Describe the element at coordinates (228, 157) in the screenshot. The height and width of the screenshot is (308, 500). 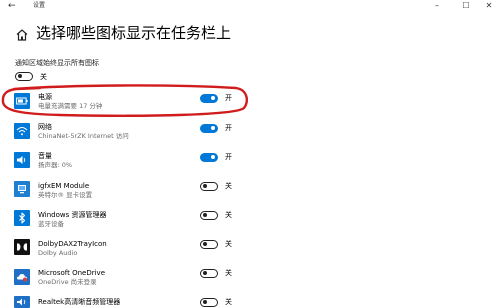
I see `toggle-volume-state: 开` at that location.